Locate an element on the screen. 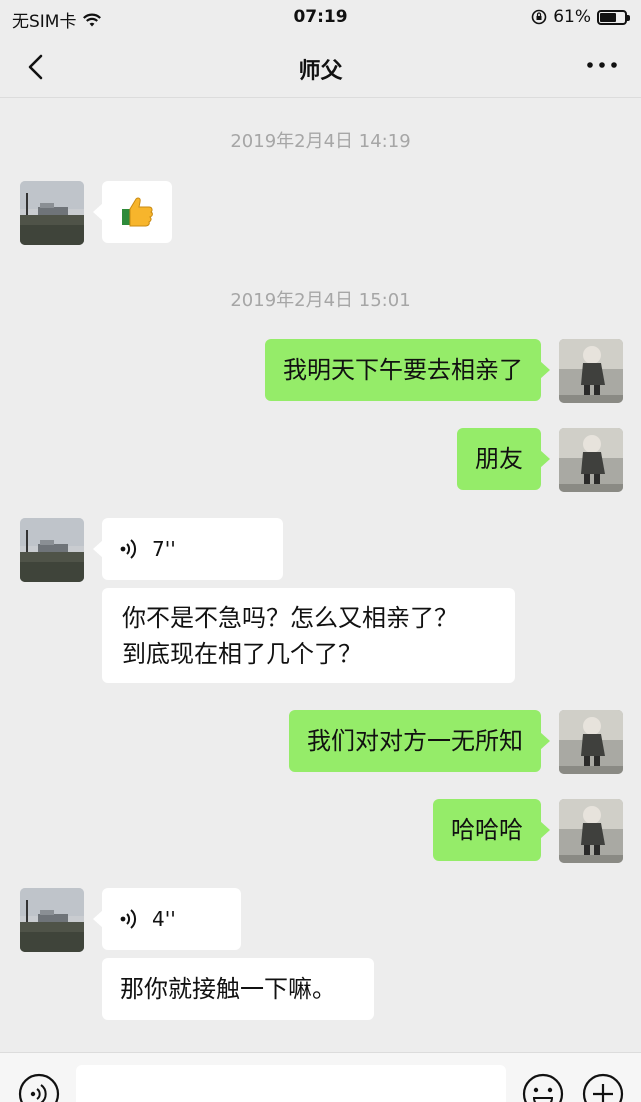  message-bubble-outgoing: 哈哈哈 is located at coordinates (491, 830).